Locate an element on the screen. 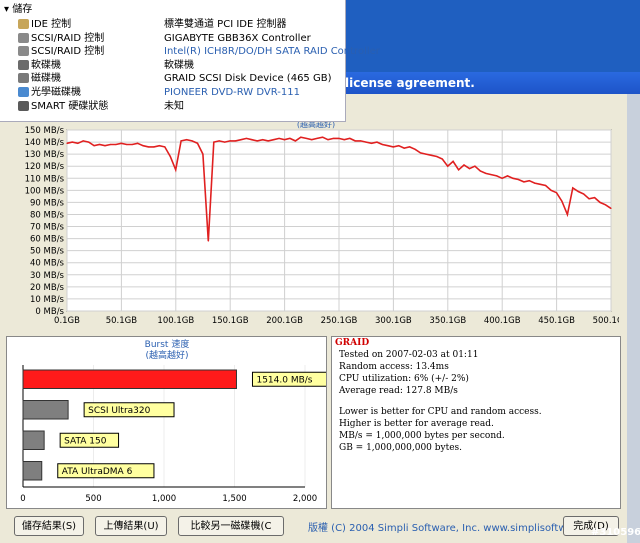 This screenshot has width=640, height=543. results-note: Higher is better for average read. is located at coordinates (416, 424).